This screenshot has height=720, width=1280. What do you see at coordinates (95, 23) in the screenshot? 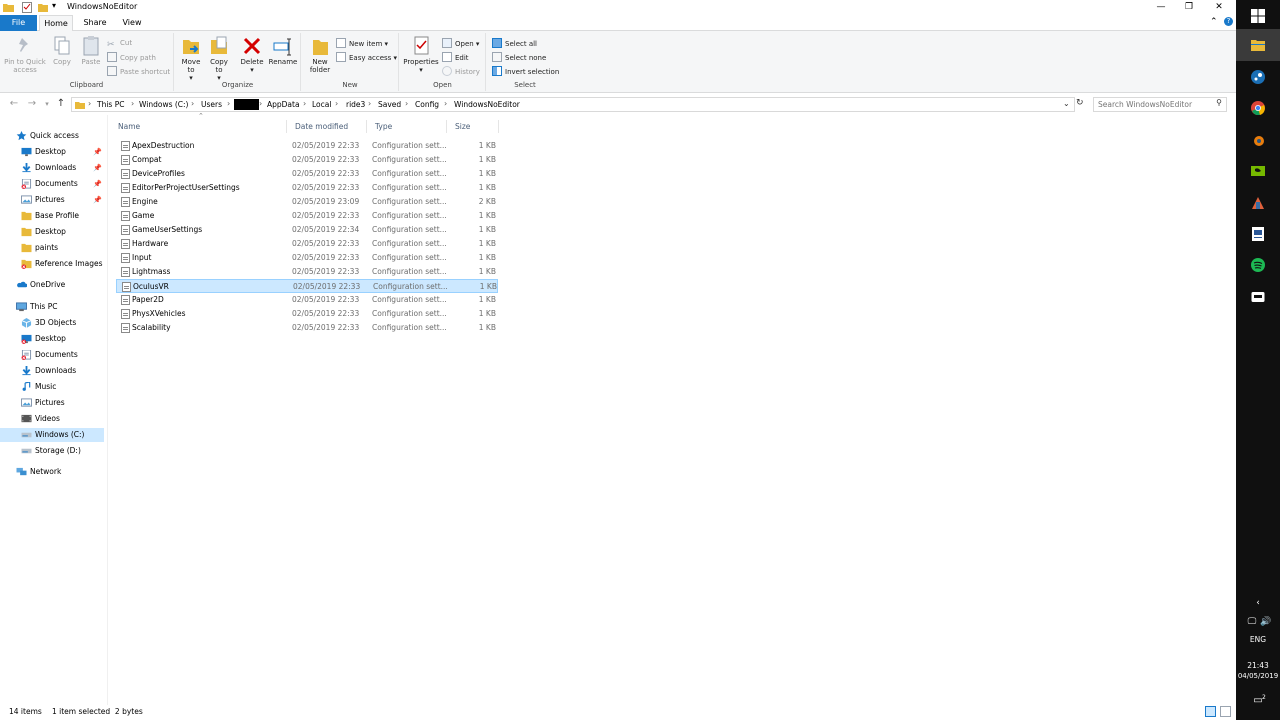
I see `tab-share: Share` at bounding box center [95, 23].